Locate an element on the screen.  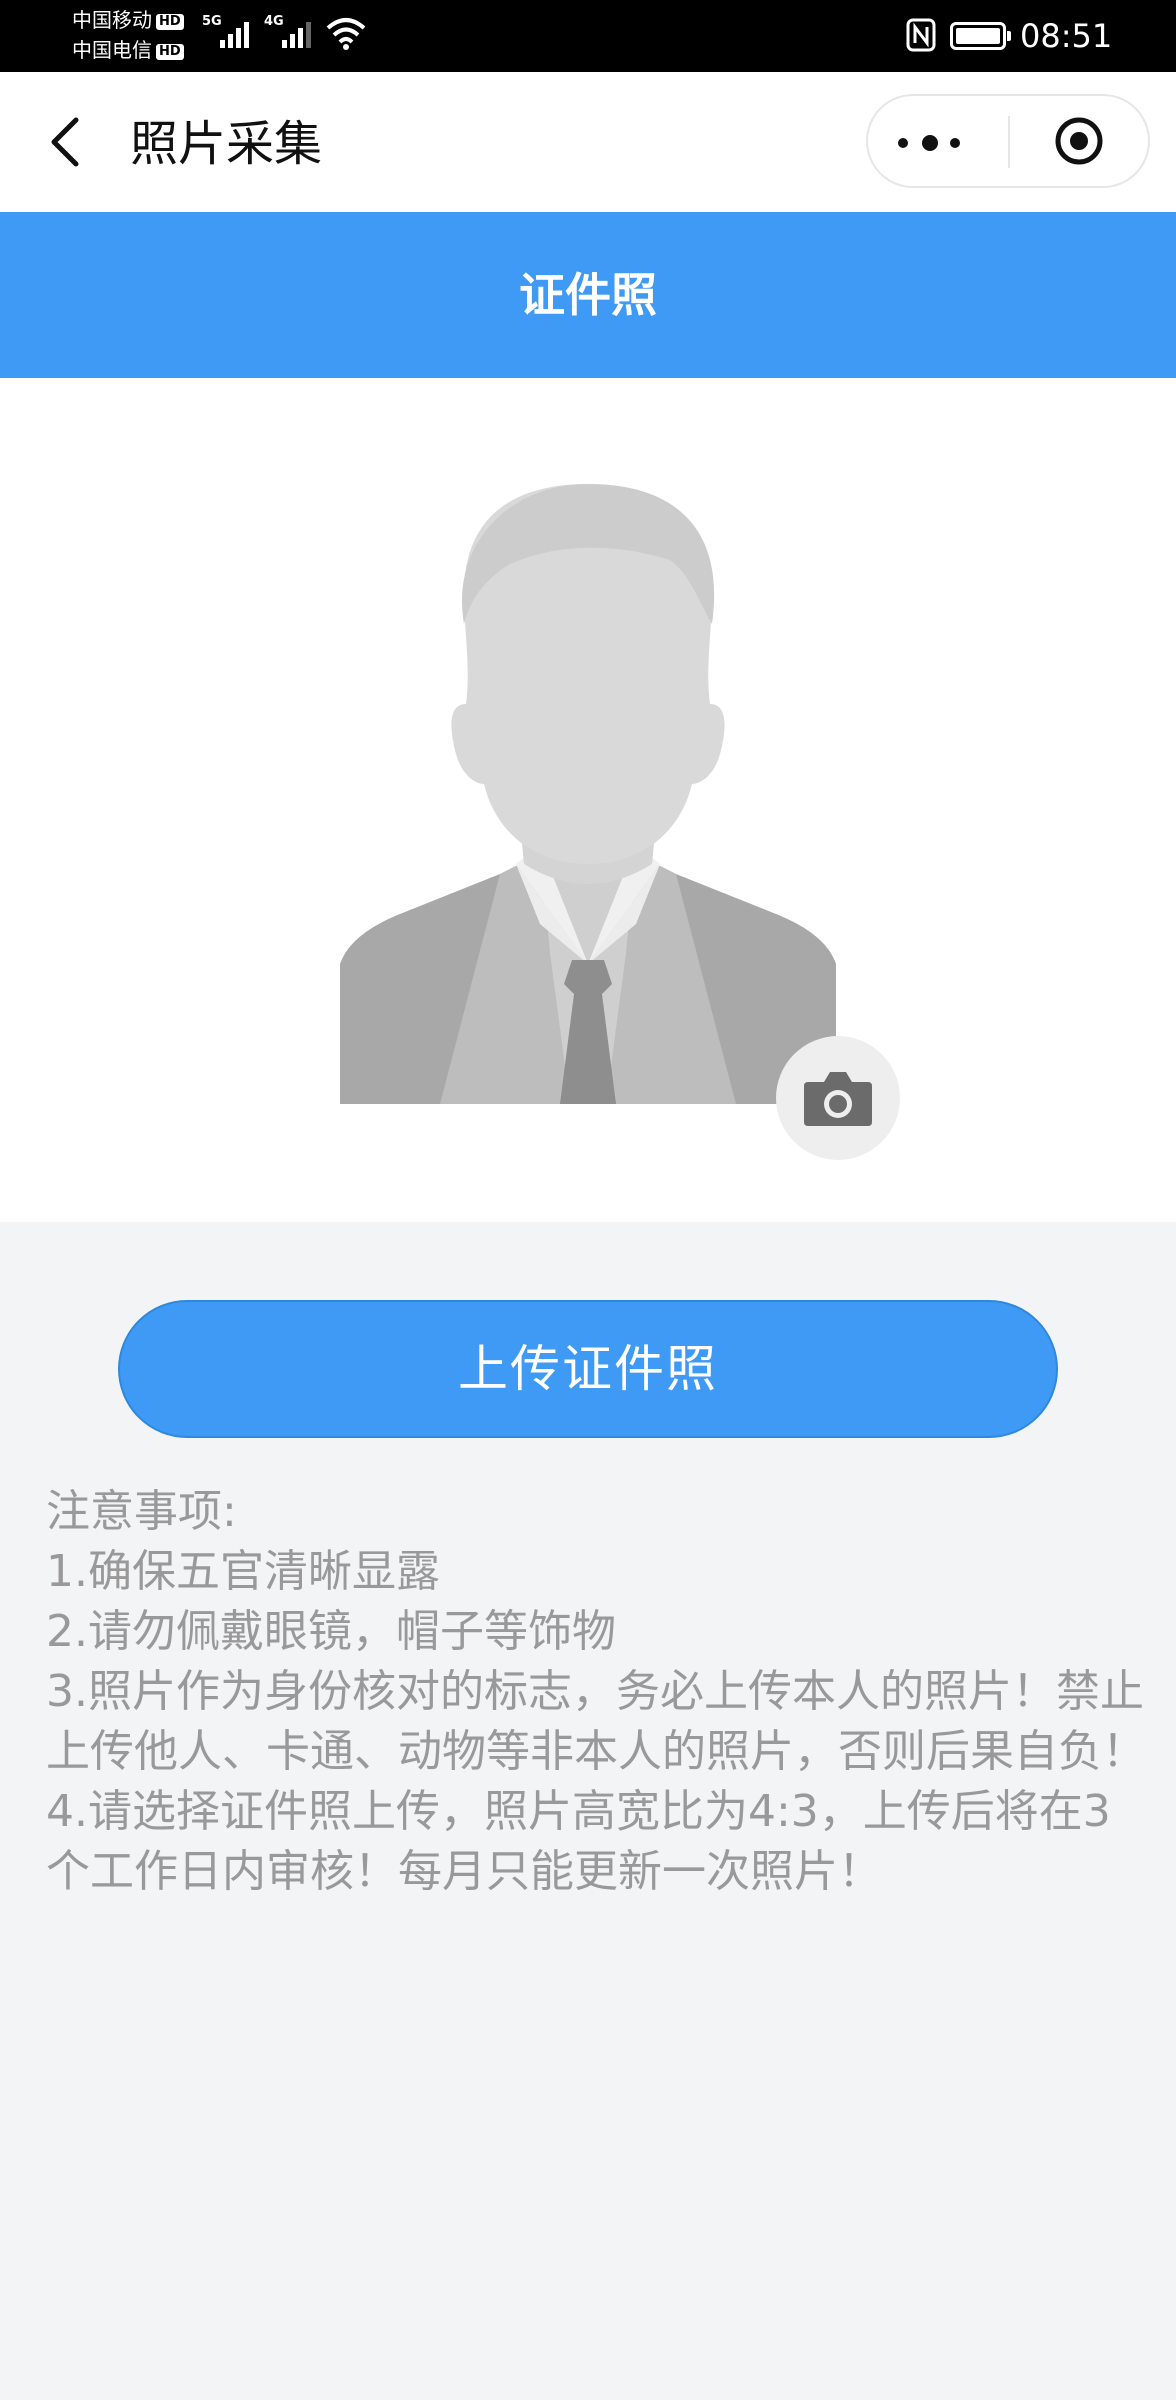
section-title: 证件照 is located at coordinates (588, 295).